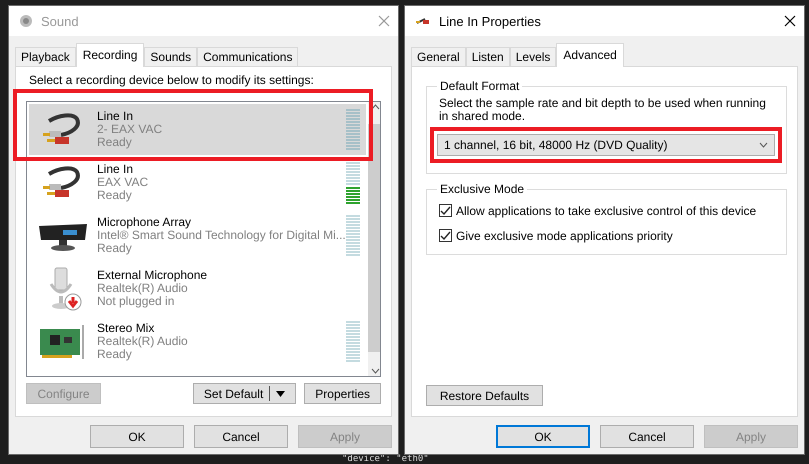 Image resolution: width=809 pixels, height=464 pixels. Describe the element at coordinates (171, 56) in the screenshot. I see `tab: Sounds` at that location.